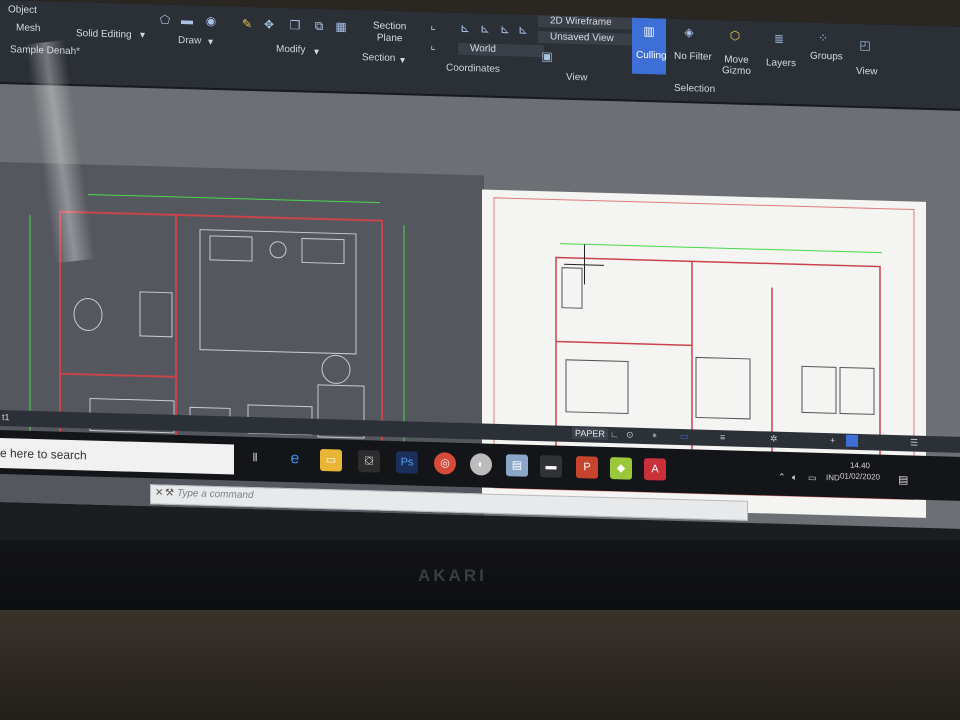 The image size is (960, 720). Describe the element at coordinates (794, 477) in the screenshot. I see `volume-icon: 🔈︎` at that location.